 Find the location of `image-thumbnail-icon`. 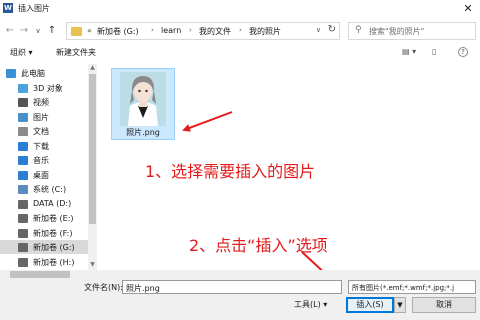

image-thumbnail-icon is located at coordinates (143, 99).